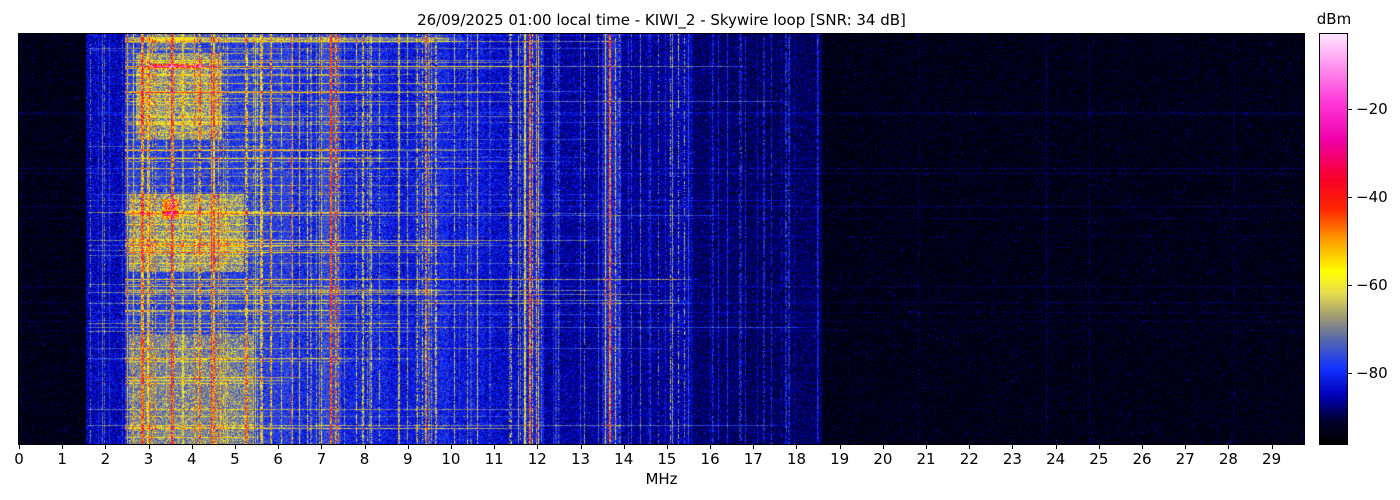 The height and width of the screenshot is (500, 1400). What do you see at coordinates (1185, 459) in the screenshot?
I see `x-tick-label: 27` at bounding box center [1185, 459].